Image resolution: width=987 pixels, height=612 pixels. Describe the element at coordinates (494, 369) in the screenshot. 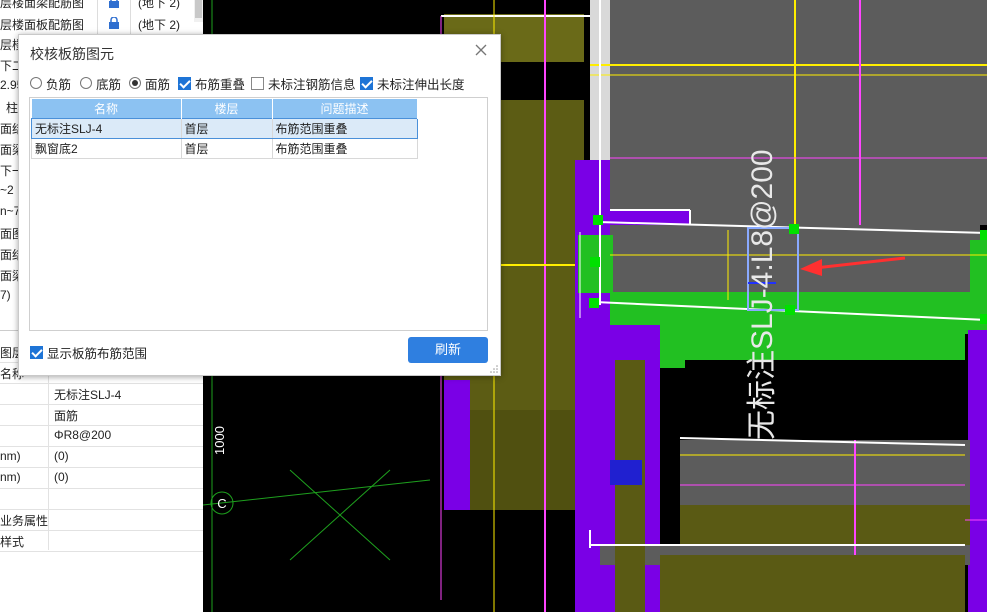

I see `resize-grip-icon` at that location.